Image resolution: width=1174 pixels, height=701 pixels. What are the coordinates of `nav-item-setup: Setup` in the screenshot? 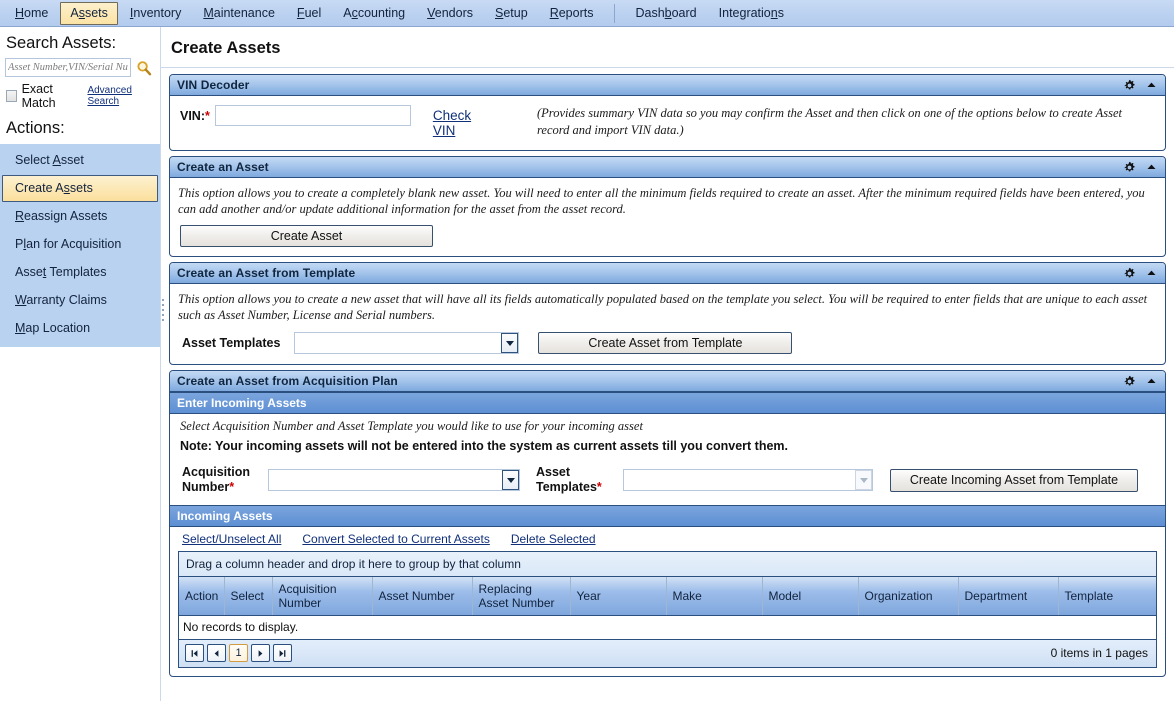 It's located at (511, 13).